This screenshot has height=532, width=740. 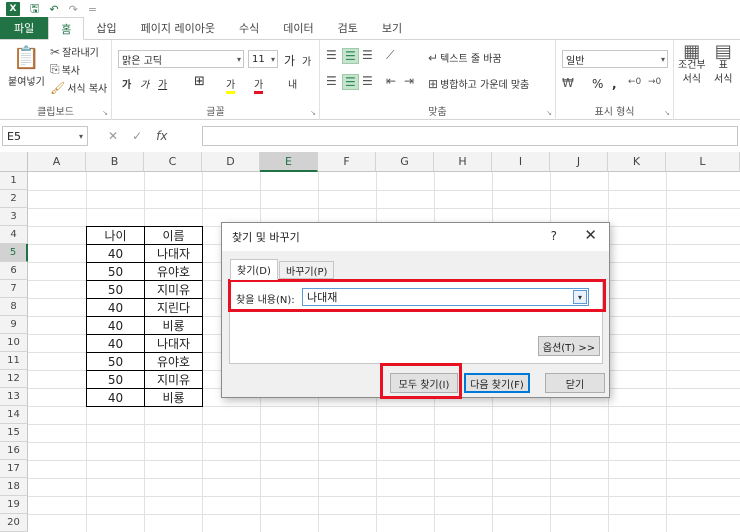 What do you see at coordinates (615, 59) in the screenshot?
I see `number-format-select: 일반 ▾` at bounding box center [615, 59].